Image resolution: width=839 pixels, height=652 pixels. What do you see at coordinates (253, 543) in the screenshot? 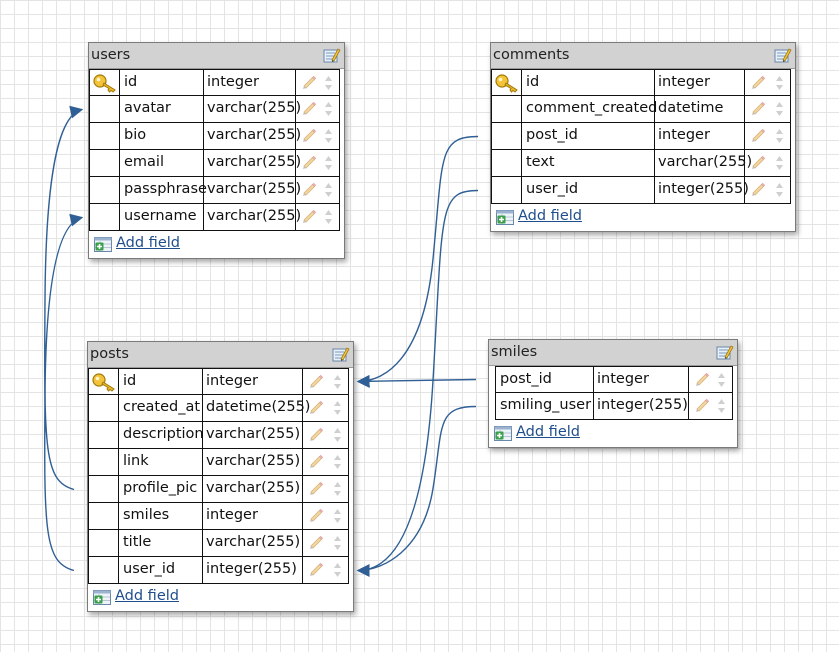
I see `field-type: varchar(255)` at bounding box center [253, 543].